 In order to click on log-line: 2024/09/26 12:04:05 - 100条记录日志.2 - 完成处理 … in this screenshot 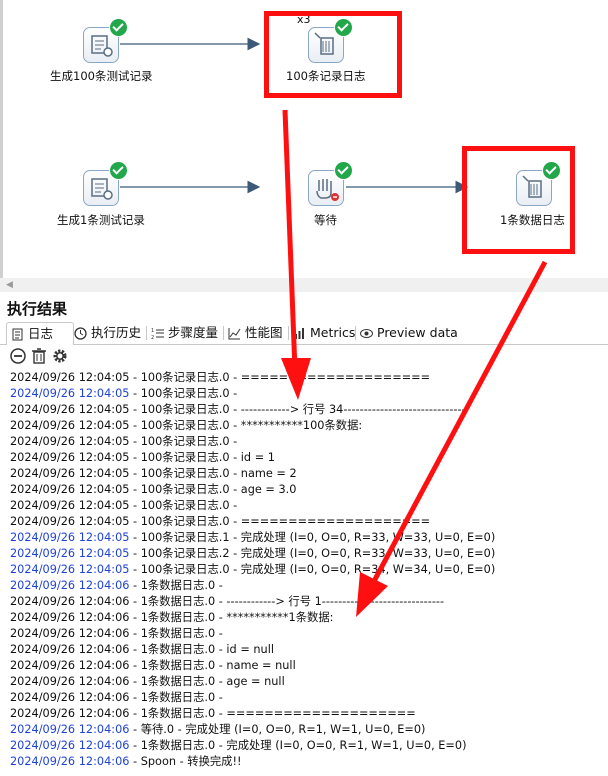, I will do `click(309, 554)`.